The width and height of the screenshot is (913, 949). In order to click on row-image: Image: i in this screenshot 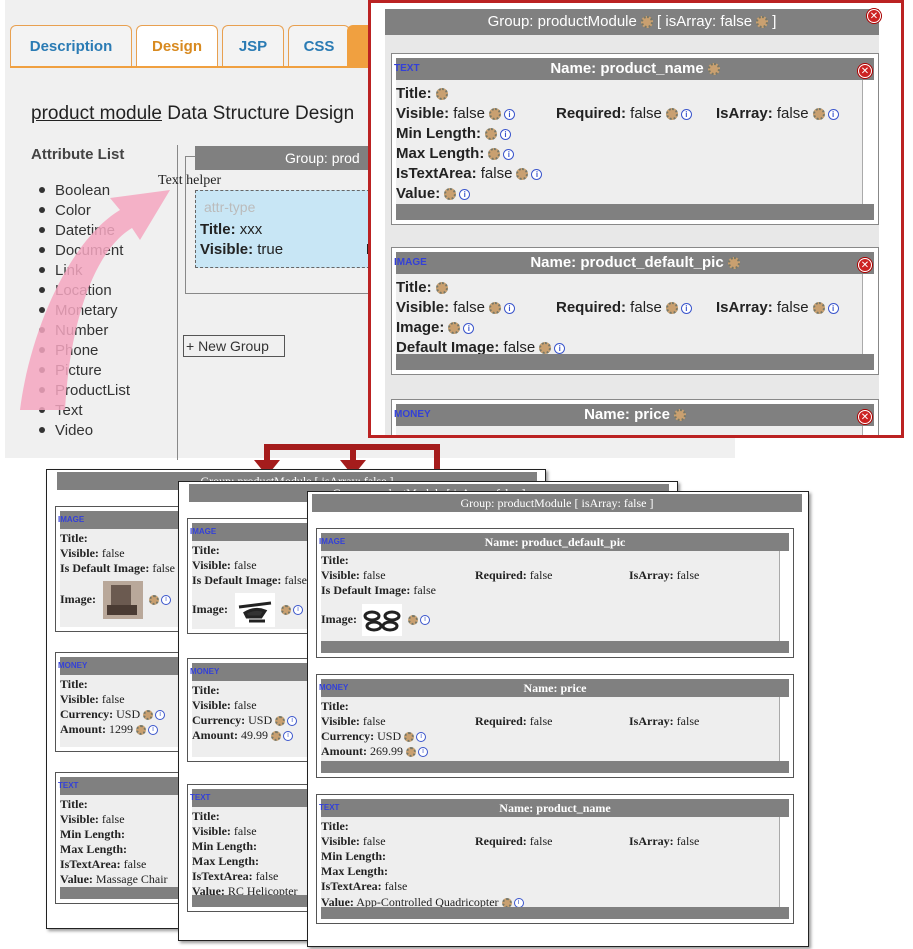, I will do `click(115, 599)`.